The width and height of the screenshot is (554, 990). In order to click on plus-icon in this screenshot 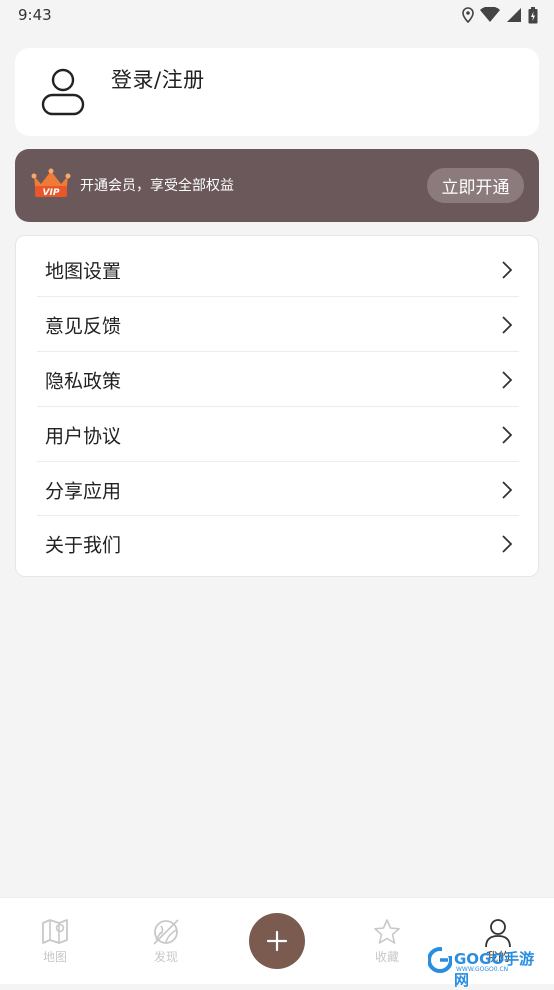, I will do `click(277, 941)`.